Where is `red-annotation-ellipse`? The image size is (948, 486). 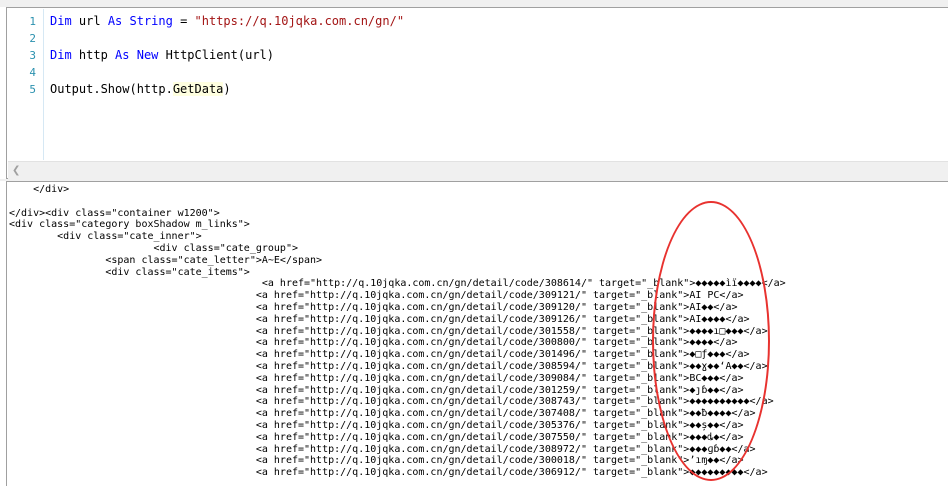
red-annotation-ellipse is located at coordinates (711, 341).